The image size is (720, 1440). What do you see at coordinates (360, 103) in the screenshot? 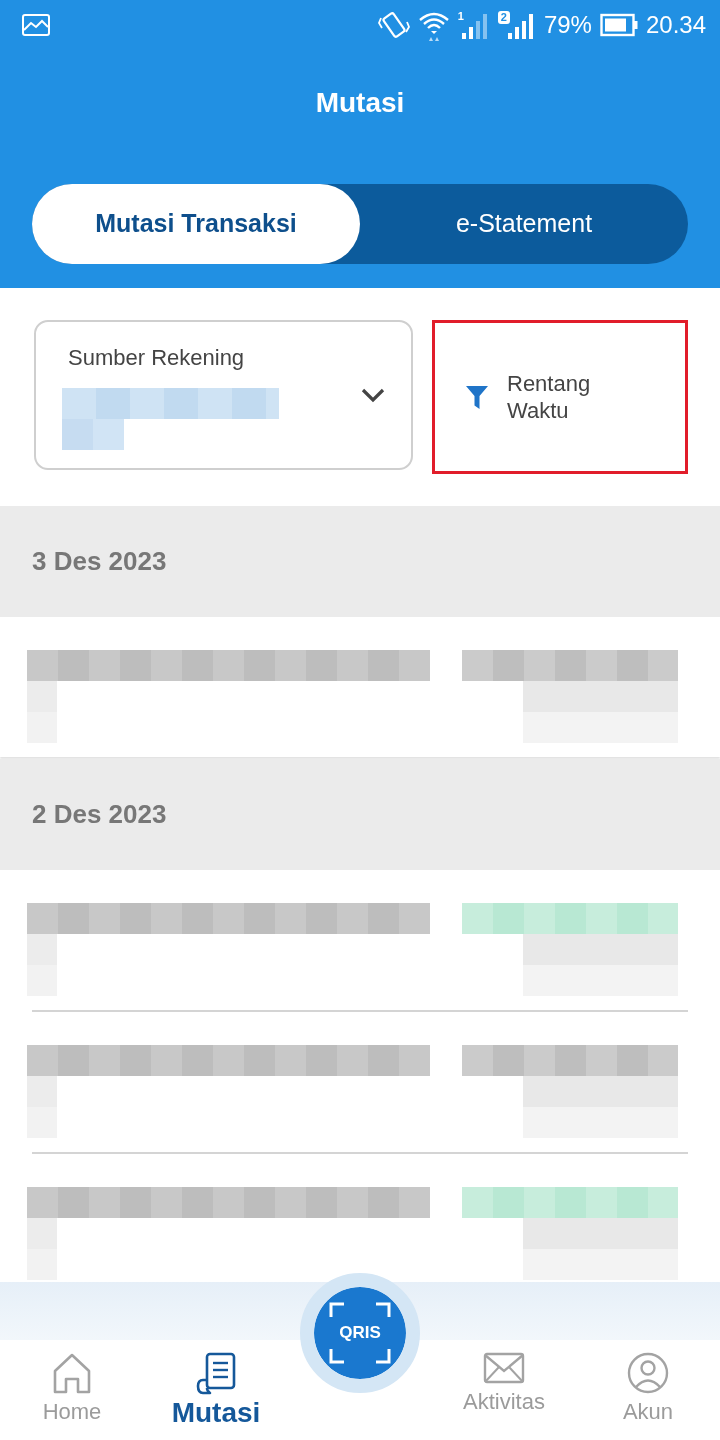
I see `page-title: Mutasi` at bounding box center [360, 103].